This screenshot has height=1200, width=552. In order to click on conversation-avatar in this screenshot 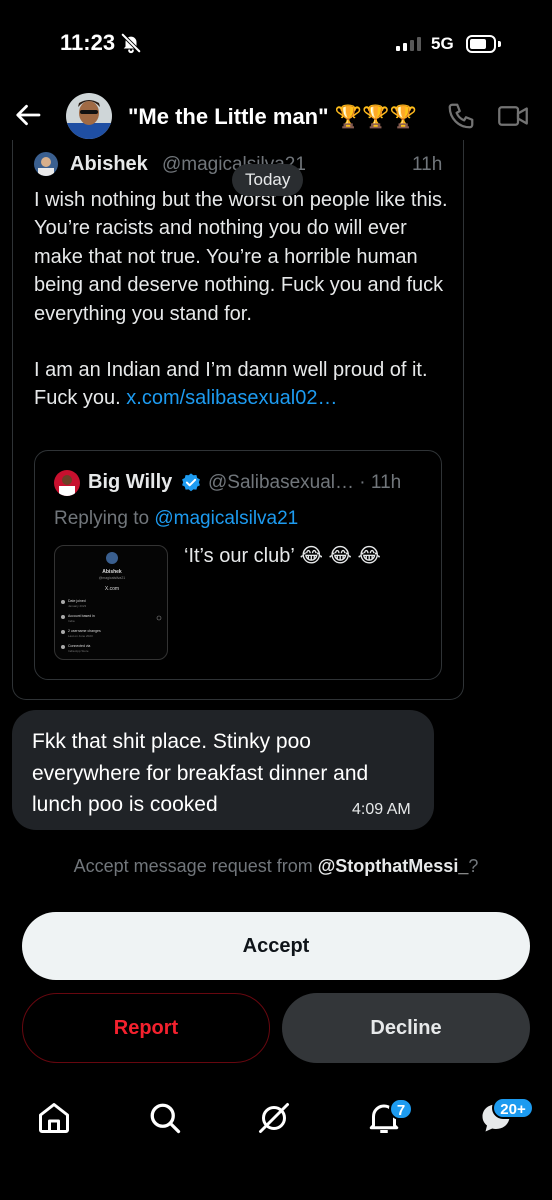, I will do `click(89, 116)`.